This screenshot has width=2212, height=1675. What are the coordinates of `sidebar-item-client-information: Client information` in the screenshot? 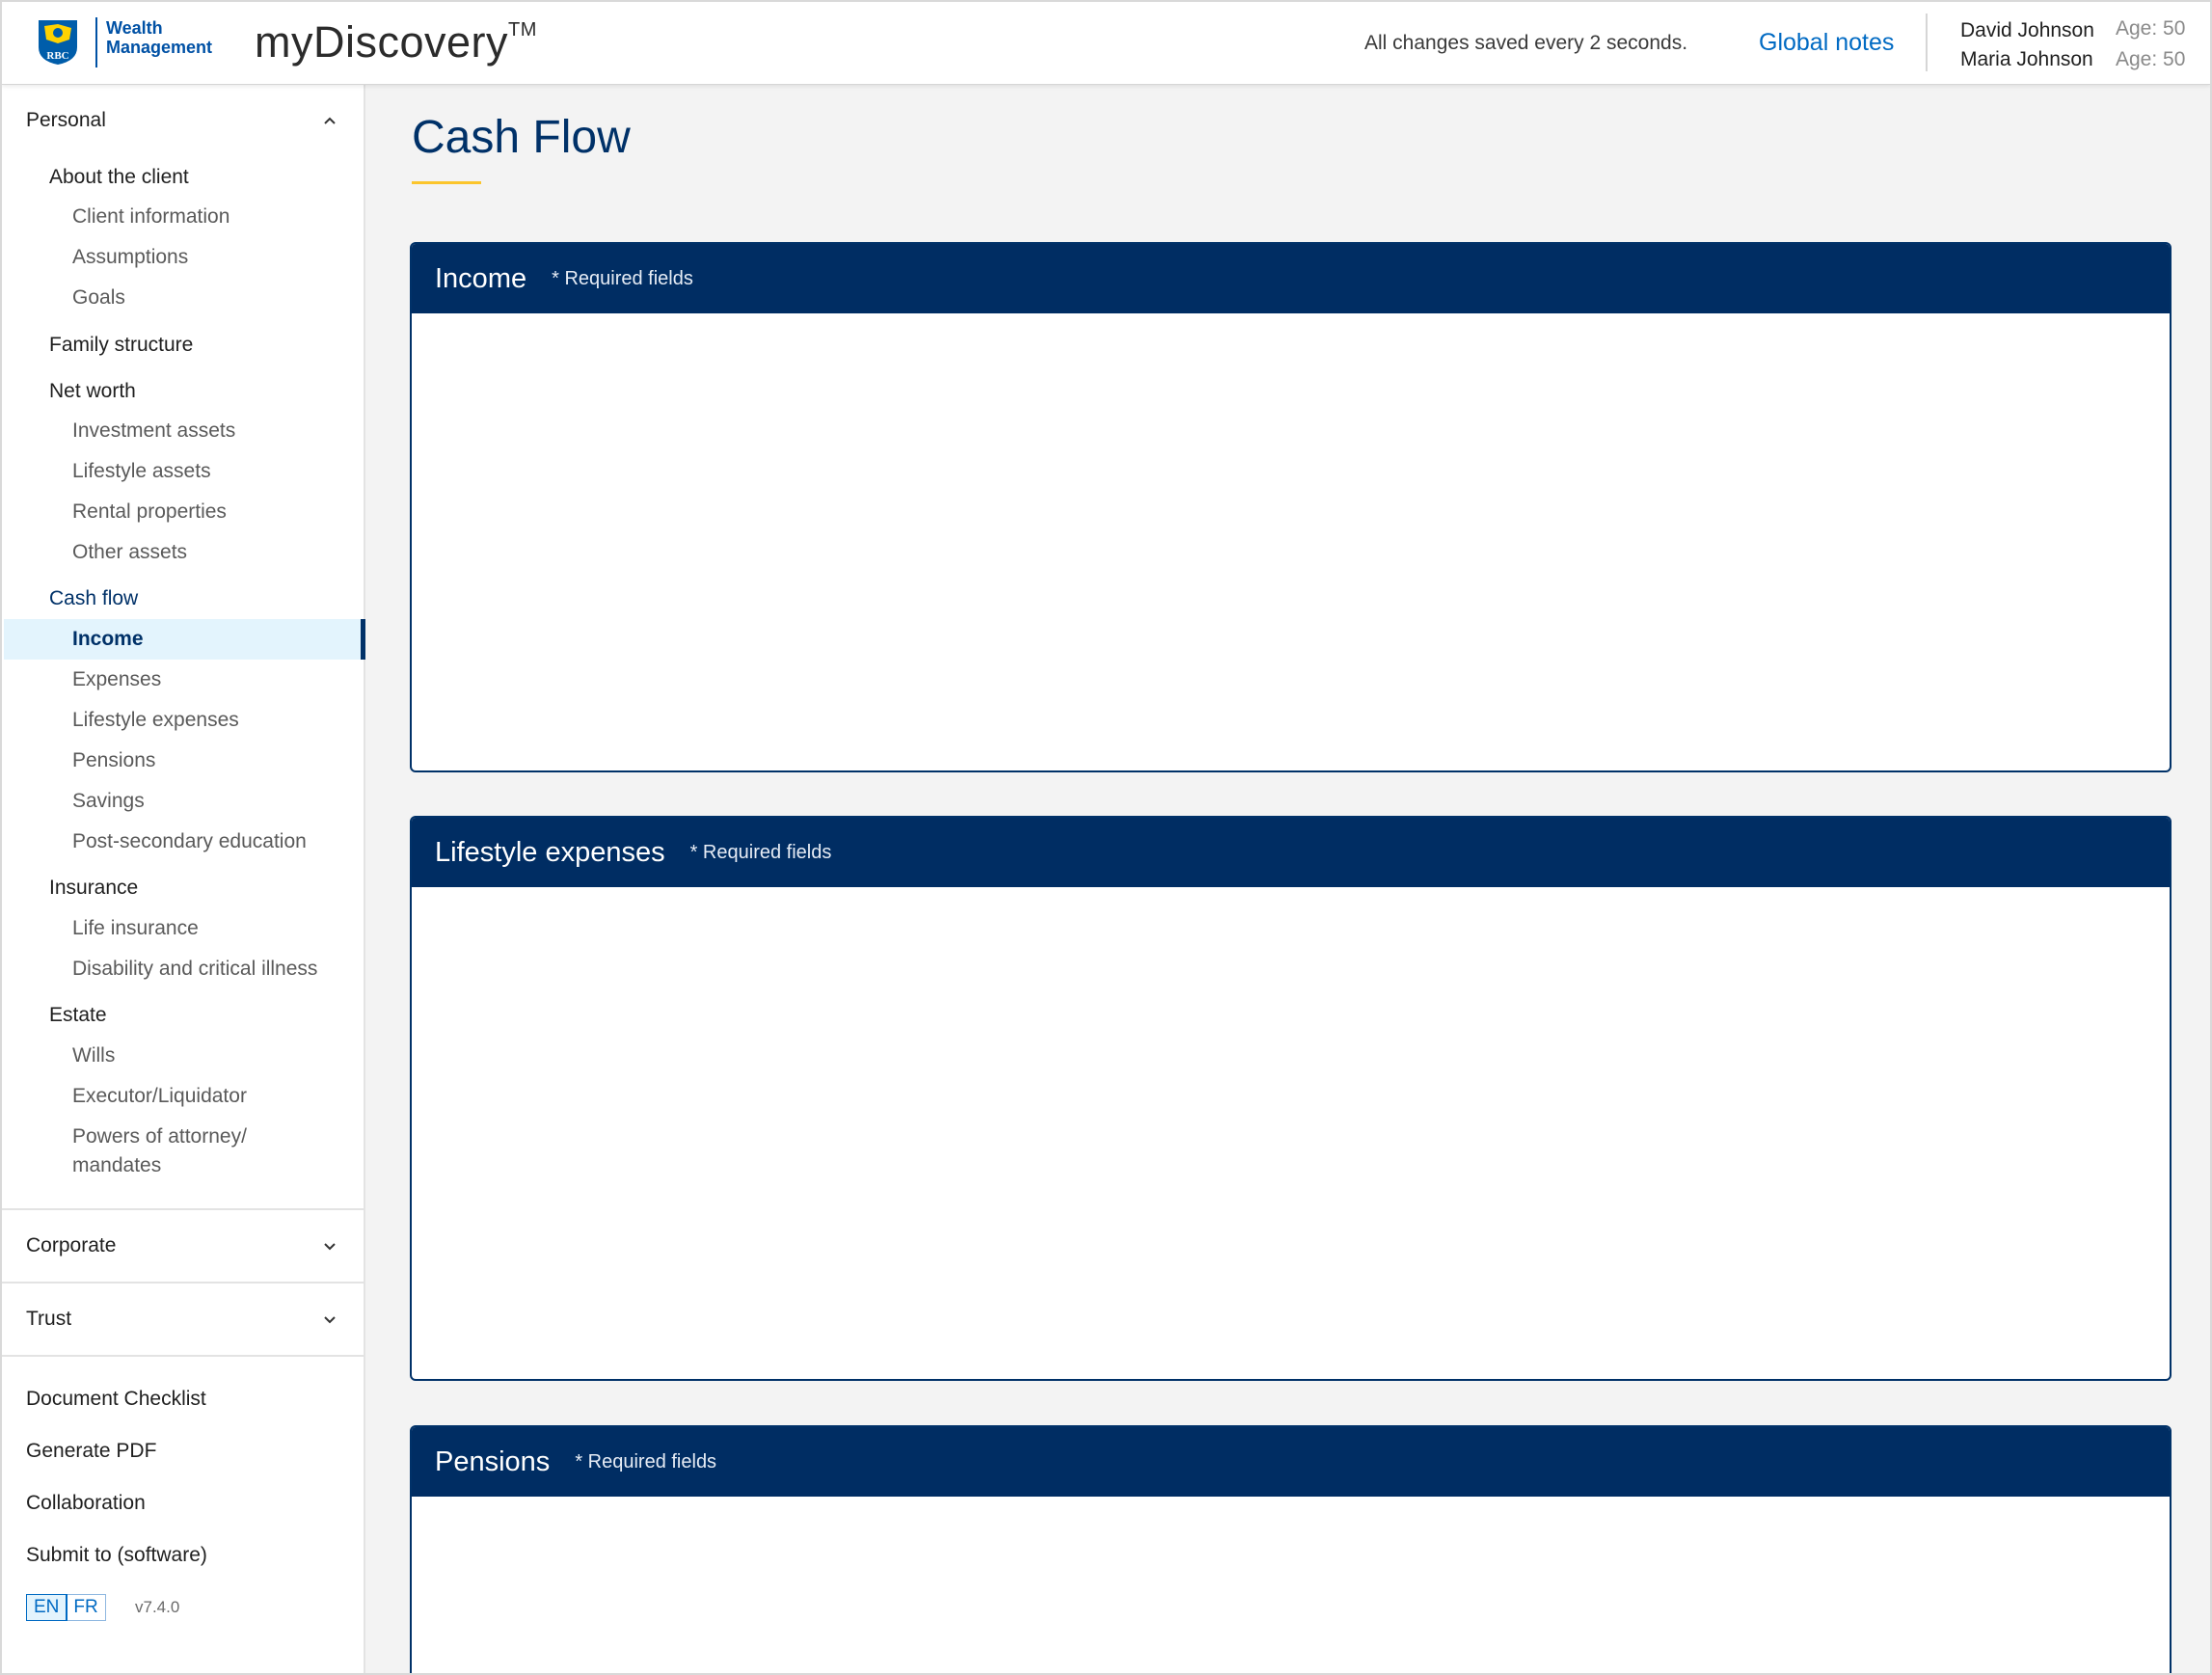 It's located at (150, 217).